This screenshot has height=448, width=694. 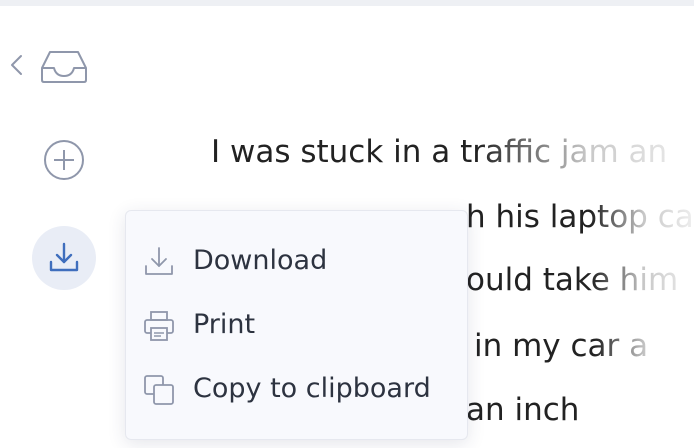 I want to click on menu-item-print: Print, so click(x=296, y=324).